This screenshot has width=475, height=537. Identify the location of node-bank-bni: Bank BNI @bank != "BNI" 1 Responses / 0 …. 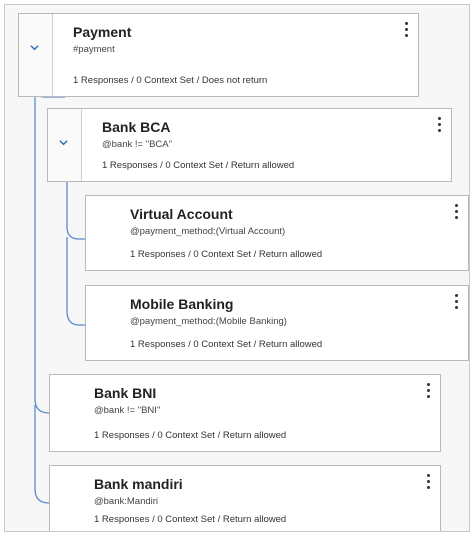
(245, 413).